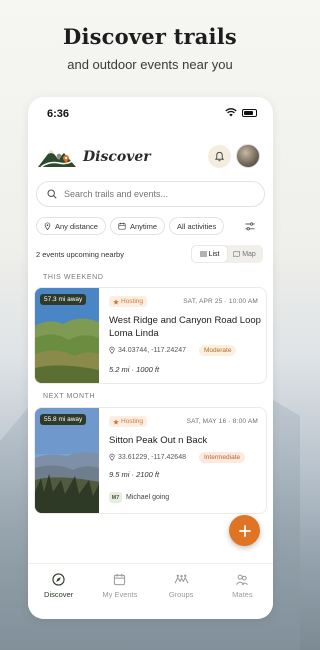  I want to click on tab-my-events-label: My Events, so click(120, 594).